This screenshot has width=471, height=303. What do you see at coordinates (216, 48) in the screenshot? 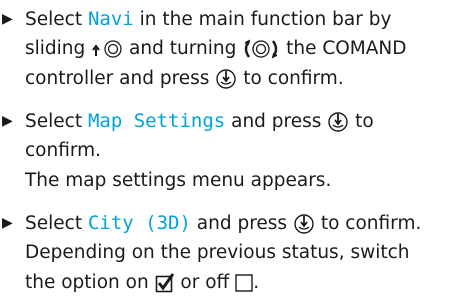
I see `step-1-line-2: sliding and turning the COMAND` at bounding box center [216, 48].